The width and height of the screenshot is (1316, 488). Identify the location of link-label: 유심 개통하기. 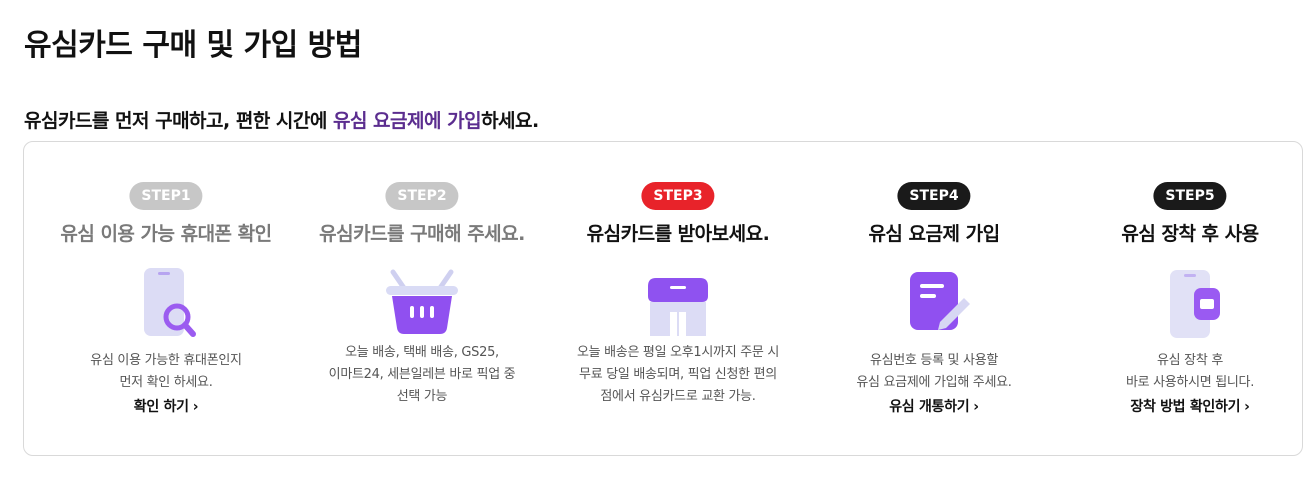
(929, 407).